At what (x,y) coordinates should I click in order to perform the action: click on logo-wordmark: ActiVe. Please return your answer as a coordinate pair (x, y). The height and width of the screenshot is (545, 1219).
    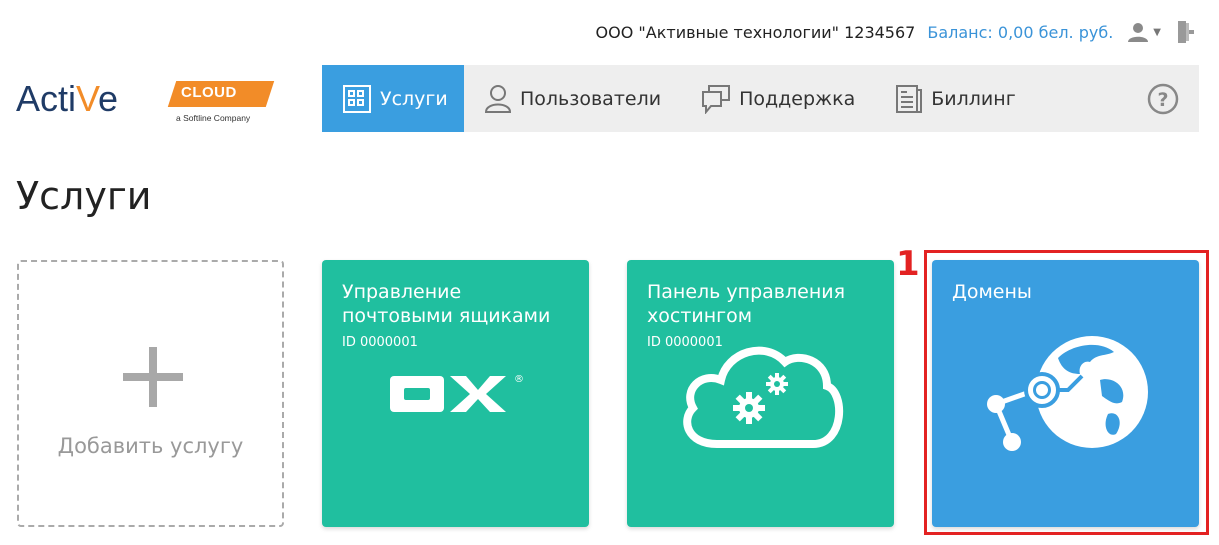
    Looking at the image, I should click on (67, 99).